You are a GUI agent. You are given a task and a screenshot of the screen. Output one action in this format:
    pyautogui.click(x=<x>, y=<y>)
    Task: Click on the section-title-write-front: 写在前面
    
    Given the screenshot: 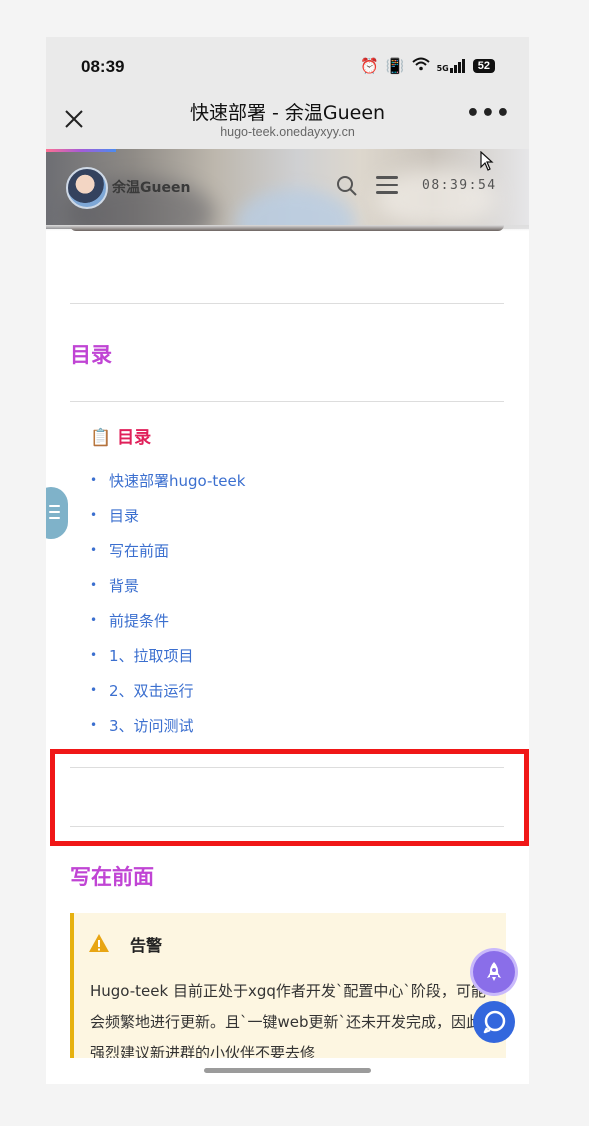 What is the action you would take?
    pyautogui.click(x=112, y=877)
    